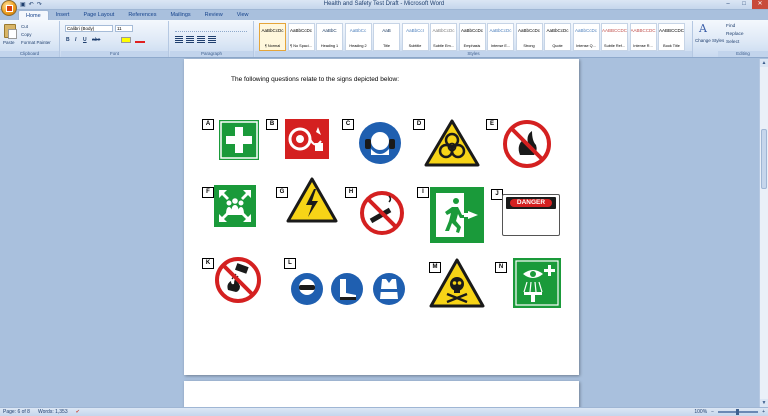 This screenshot has height=416, width=768. What do you see at coordinates (764, 159) in the screenshot?
I see `scroll-thumb` at bounding box center [764, 159].